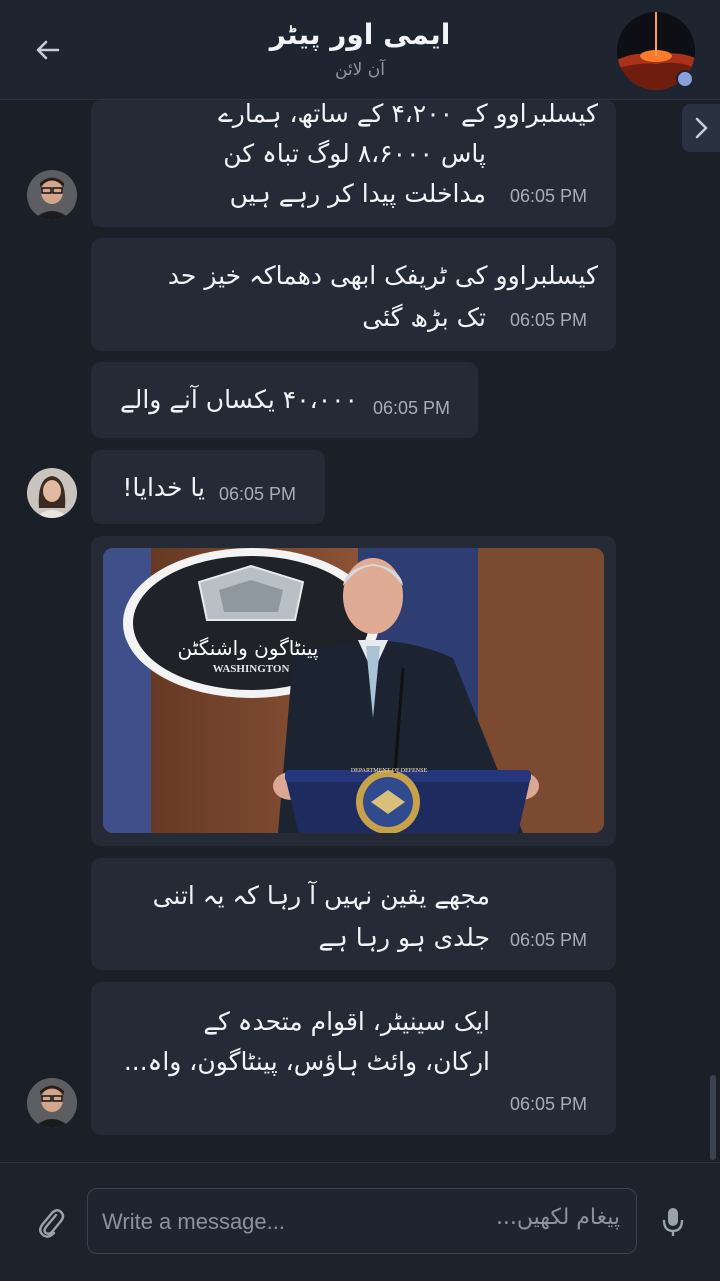 The width and height of the screenshot is (720, 1281). Describe the element at coordinates (685, 79) in the screenshot. I see `online-indicator` at that location.